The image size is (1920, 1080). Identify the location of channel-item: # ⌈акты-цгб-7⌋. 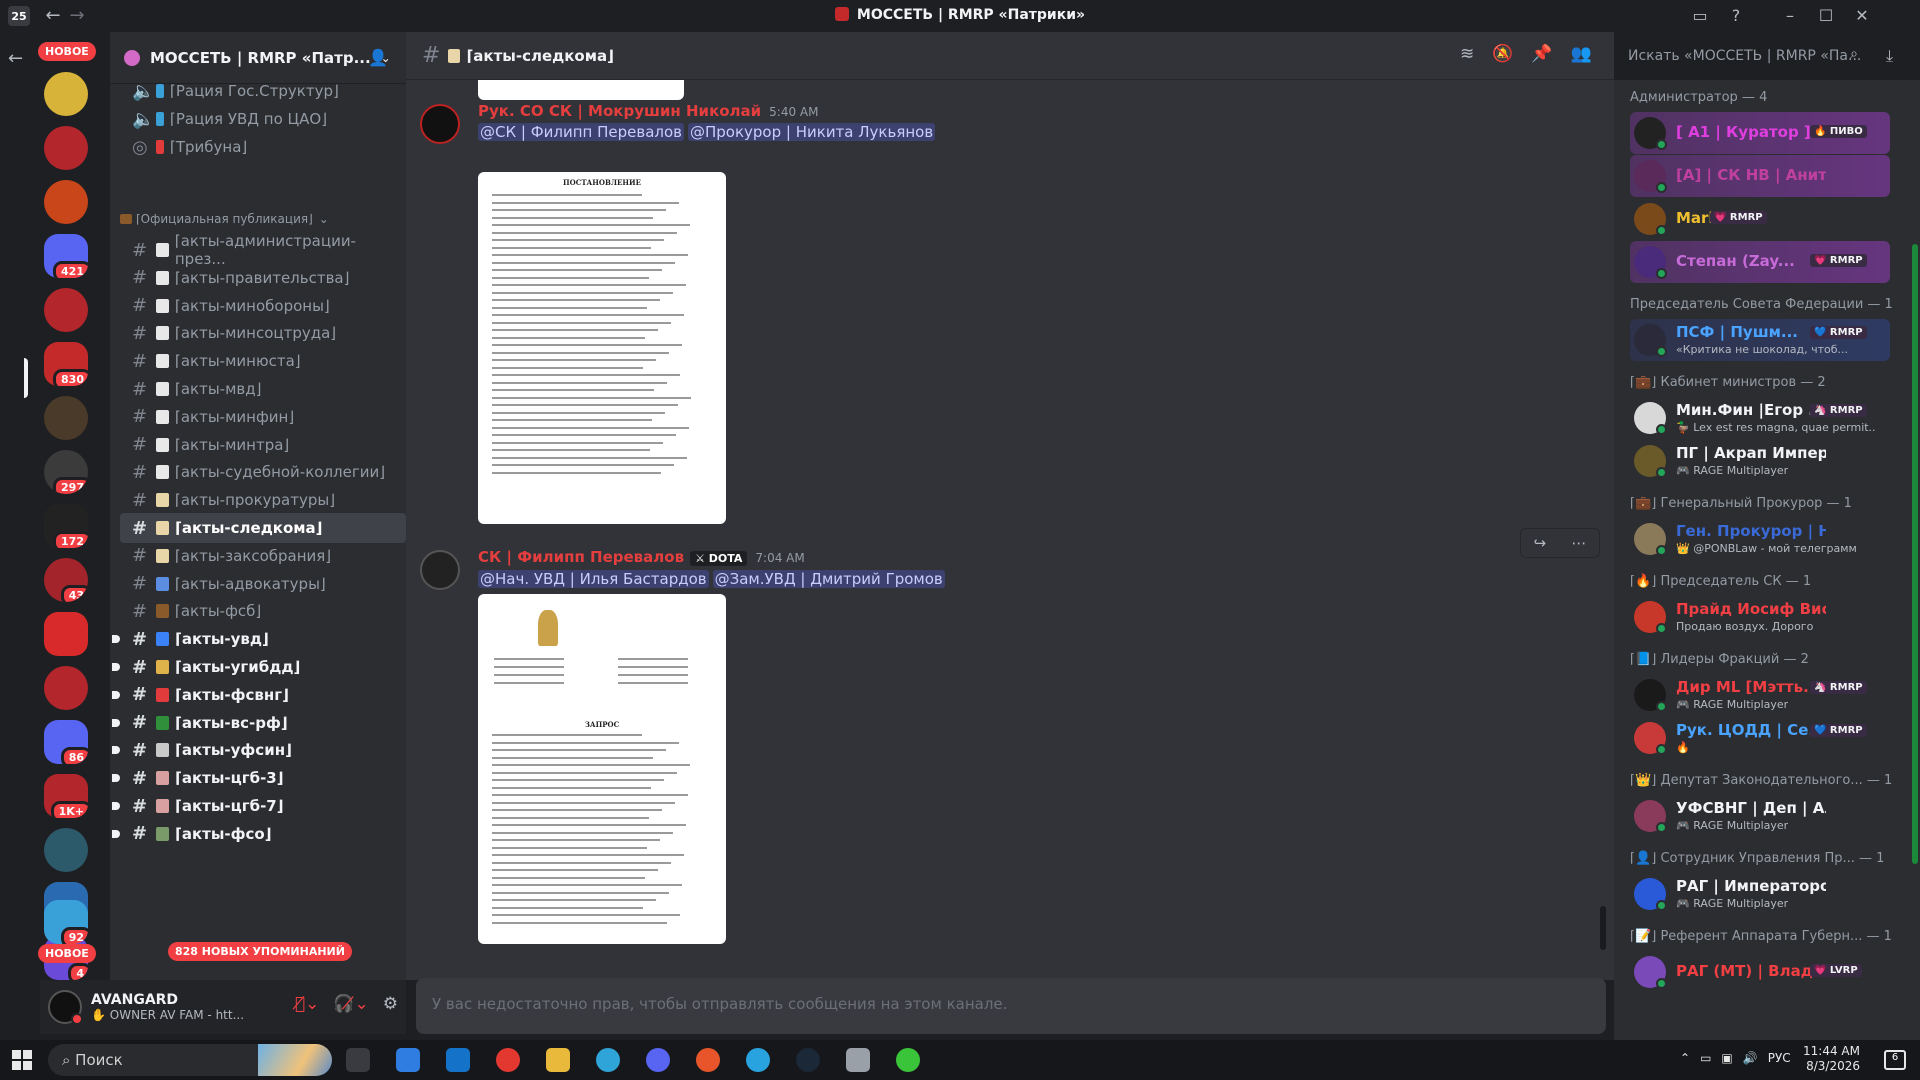
(259, 806).